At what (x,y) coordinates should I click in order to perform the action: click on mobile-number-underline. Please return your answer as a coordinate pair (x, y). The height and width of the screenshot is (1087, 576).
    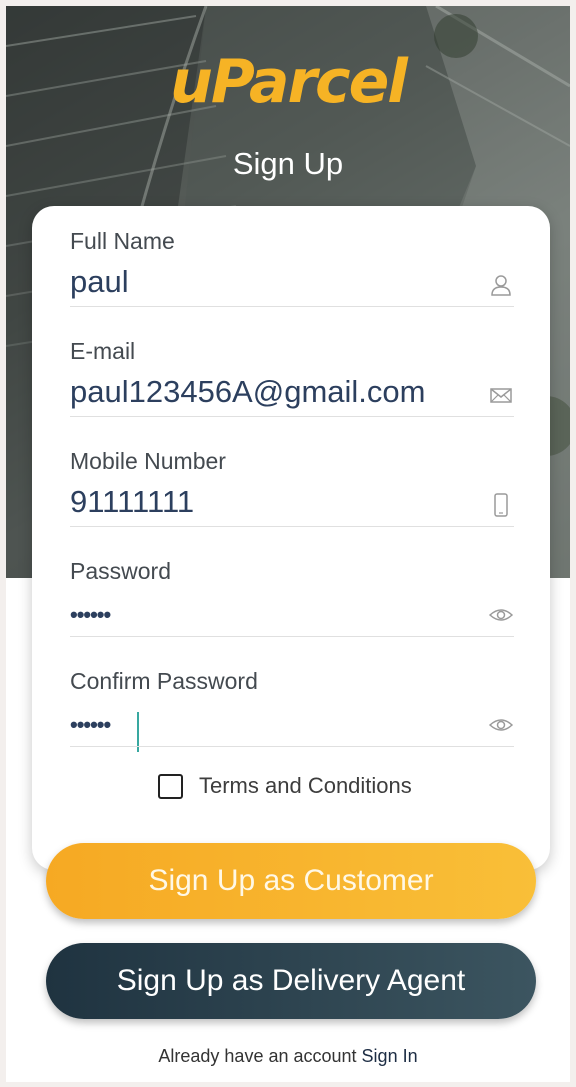
    Looking at the image, I should click on (292, 526).